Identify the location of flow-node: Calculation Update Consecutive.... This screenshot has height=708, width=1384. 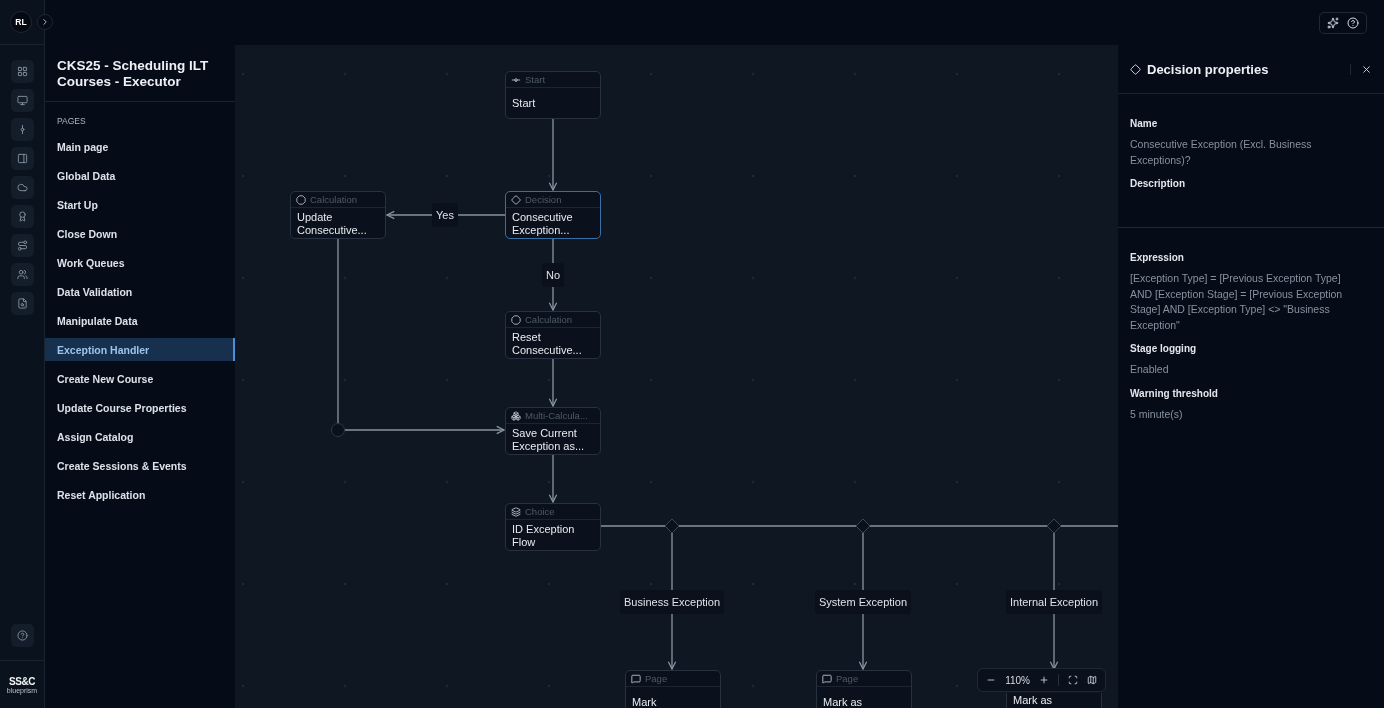
(338, 215).